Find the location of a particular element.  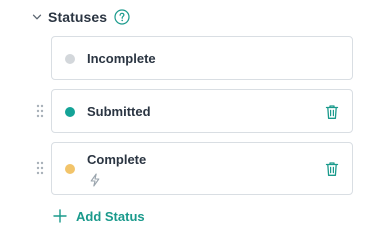

plus-icon is located at coordinates (60, 216).